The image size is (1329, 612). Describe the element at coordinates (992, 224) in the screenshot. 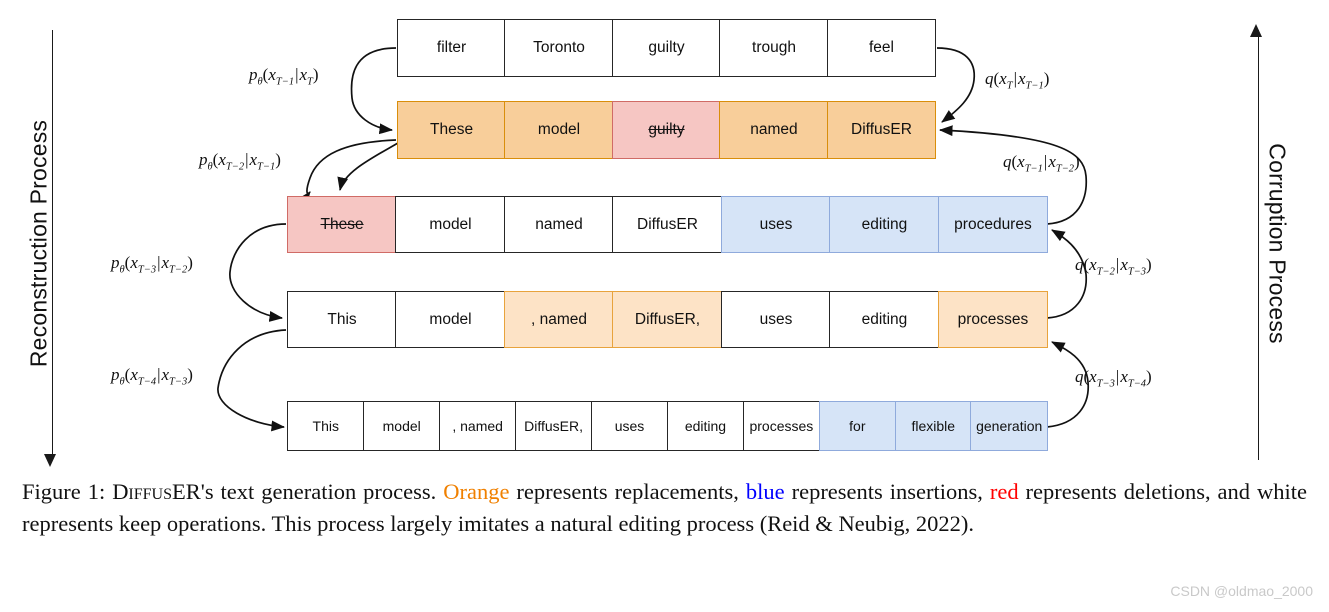

I see `token-cell: procedures` at that location.